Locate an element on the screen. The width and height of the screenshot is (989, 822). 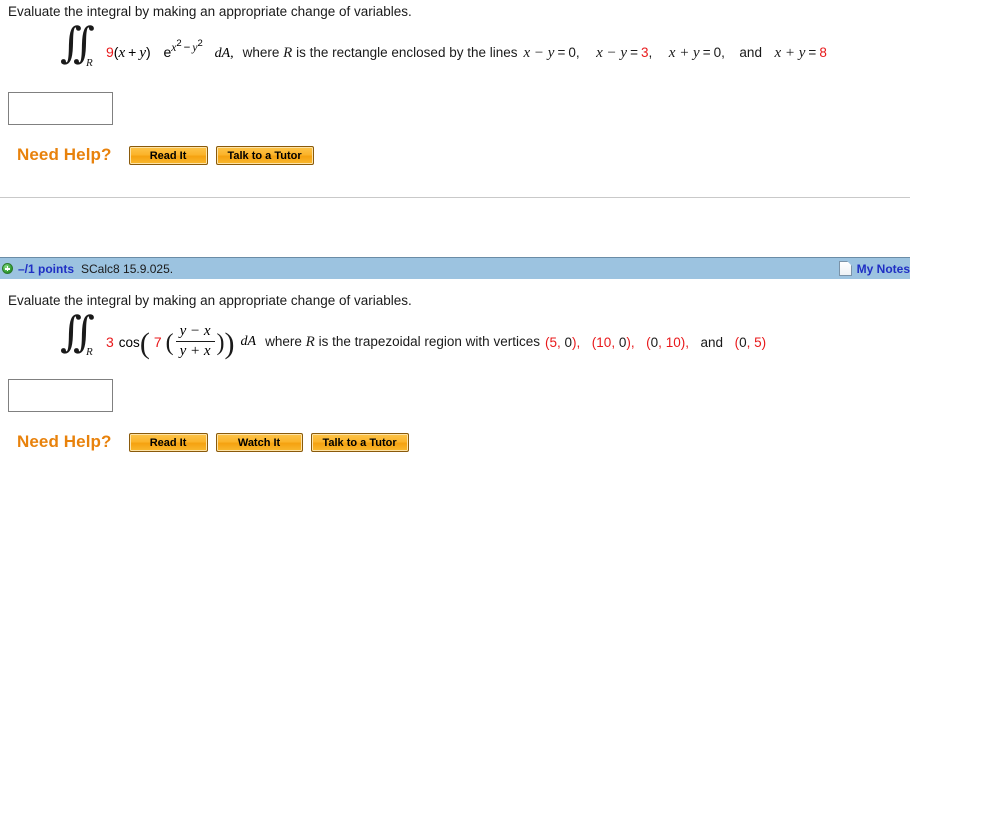
region-description: is the rectangle enclosed by the lines is located at coordinates (407, 52).